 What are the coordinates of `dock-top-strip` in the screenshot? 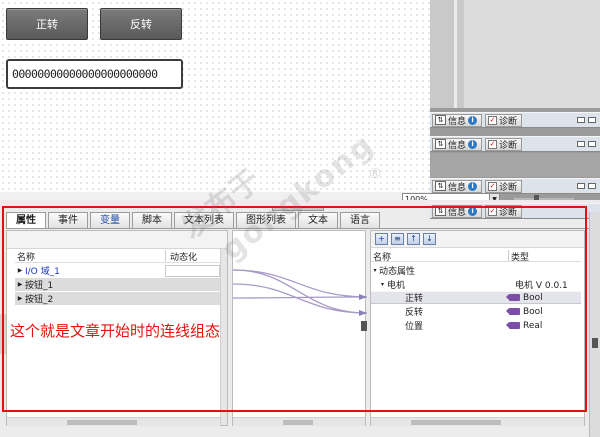 It's located at (515, 54).